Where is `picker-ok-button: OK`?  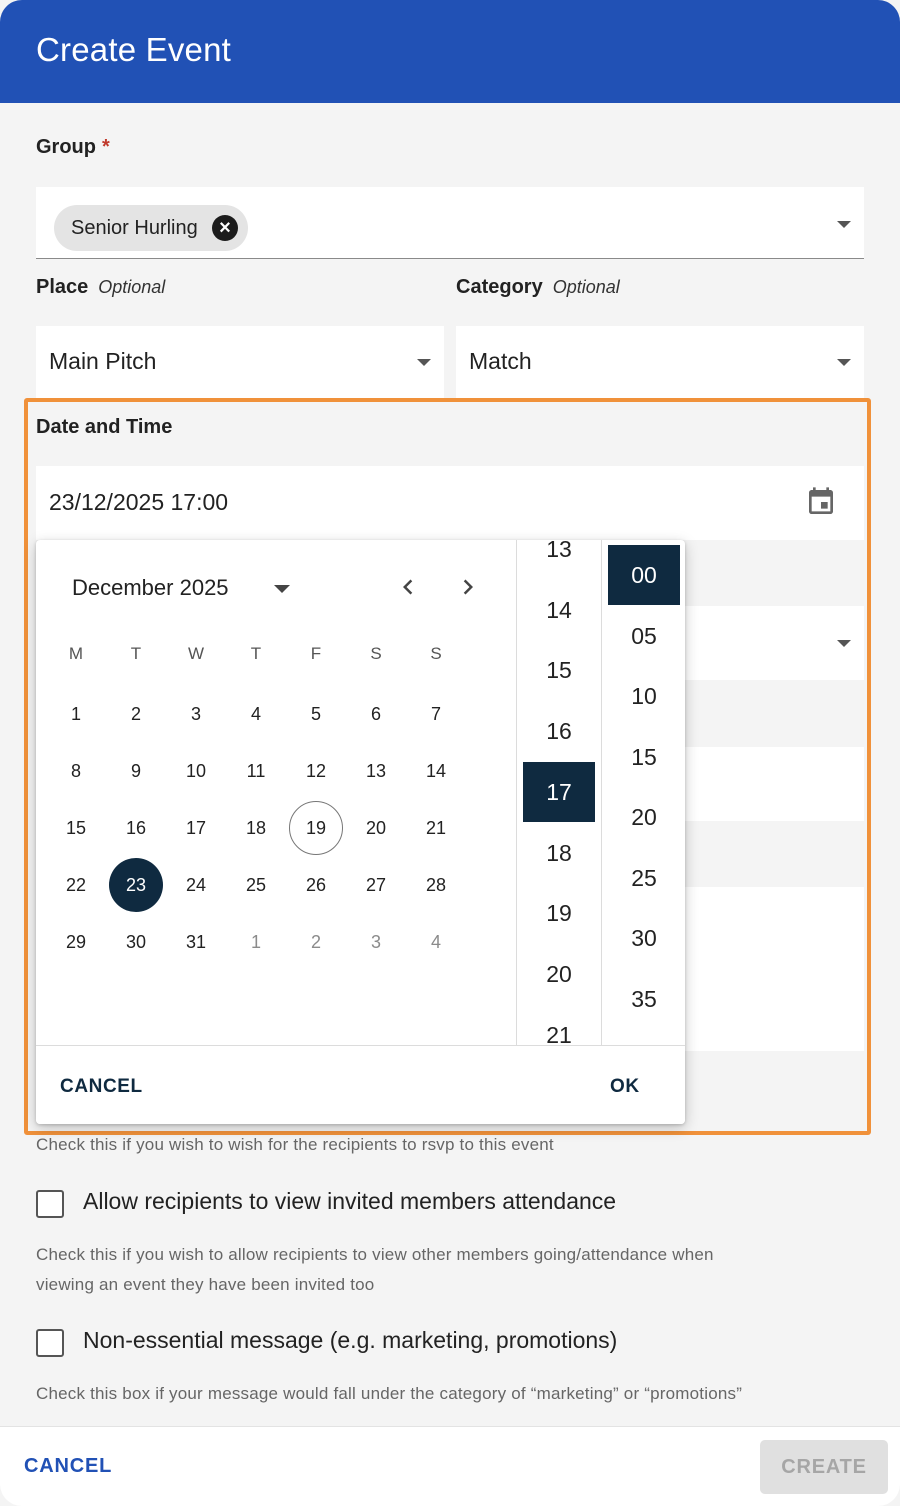 picker-ok-button: OK is located at coordinates (625, 1087).